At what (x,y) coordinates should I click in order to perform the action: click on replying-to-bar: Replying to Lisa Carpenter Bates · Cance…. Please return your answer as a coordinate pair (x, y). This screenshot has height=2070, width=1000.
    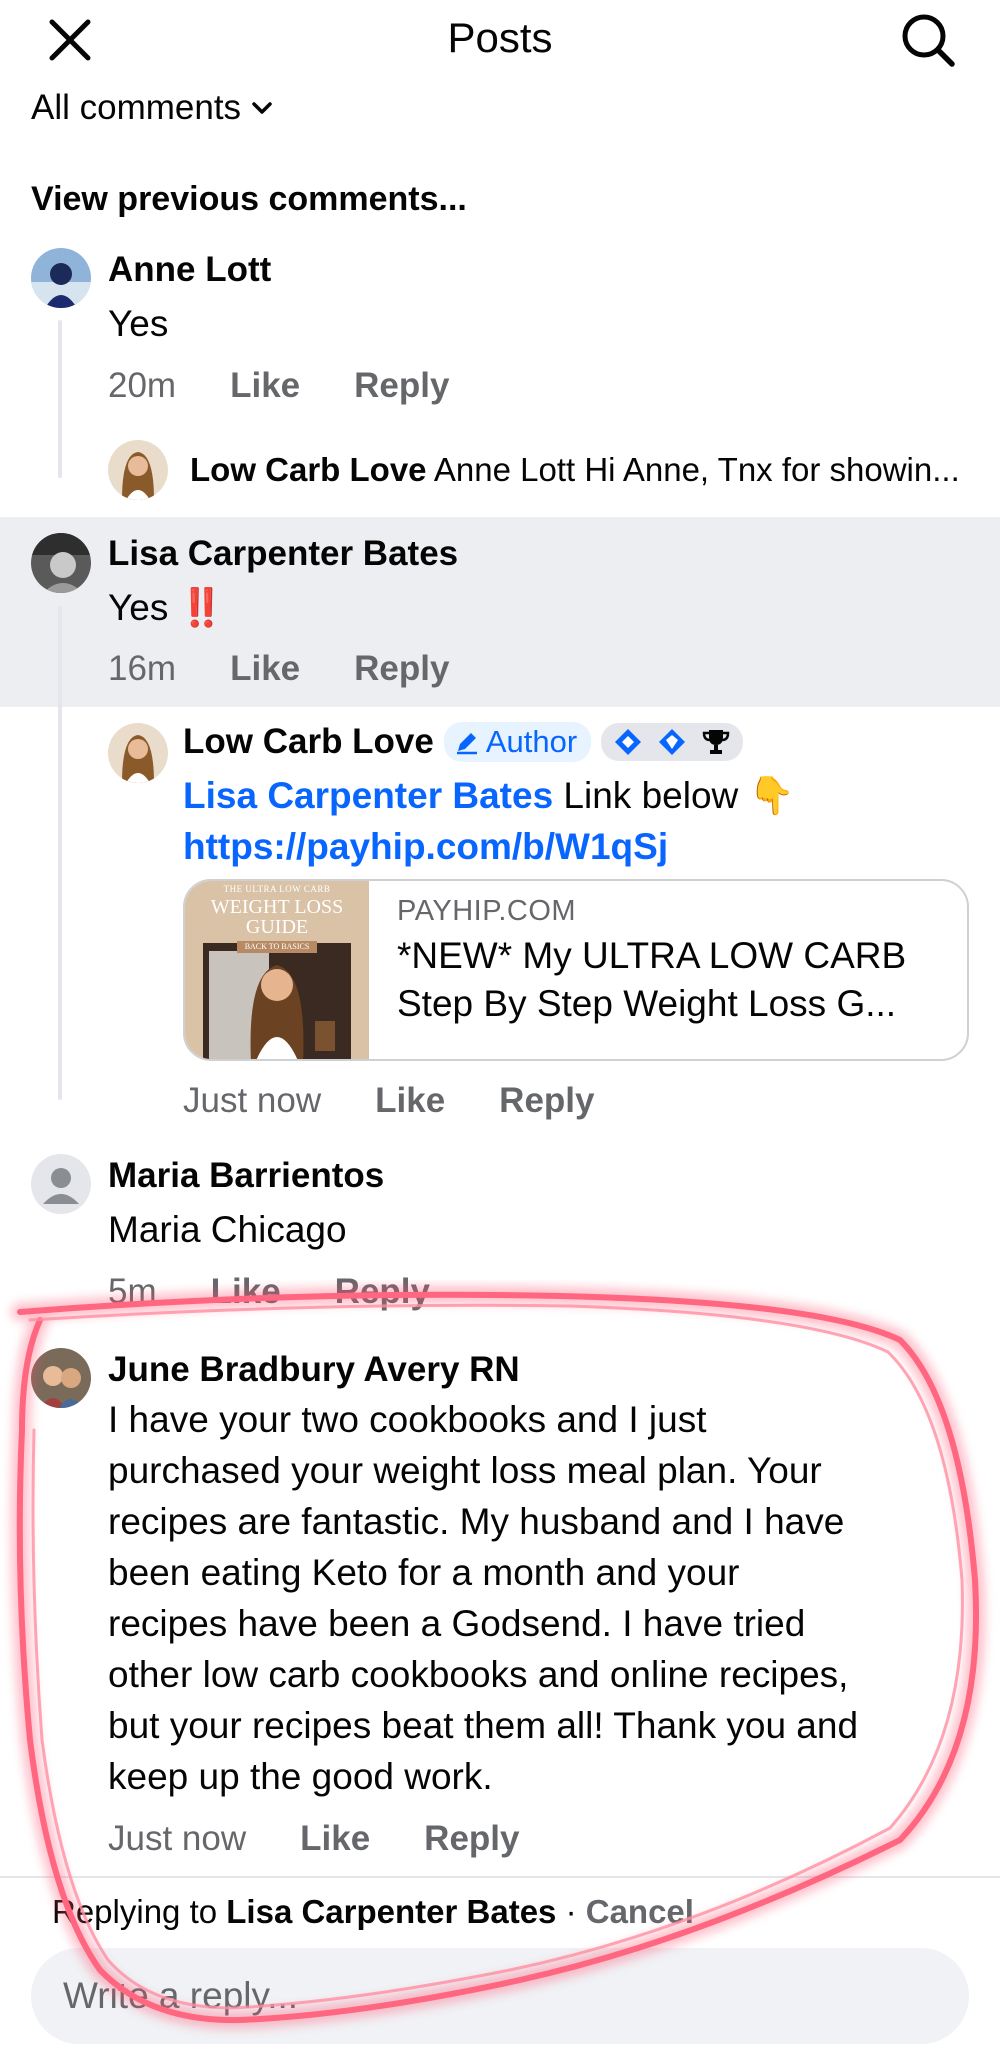
    Looking at the image, I should click on (373, 1912).